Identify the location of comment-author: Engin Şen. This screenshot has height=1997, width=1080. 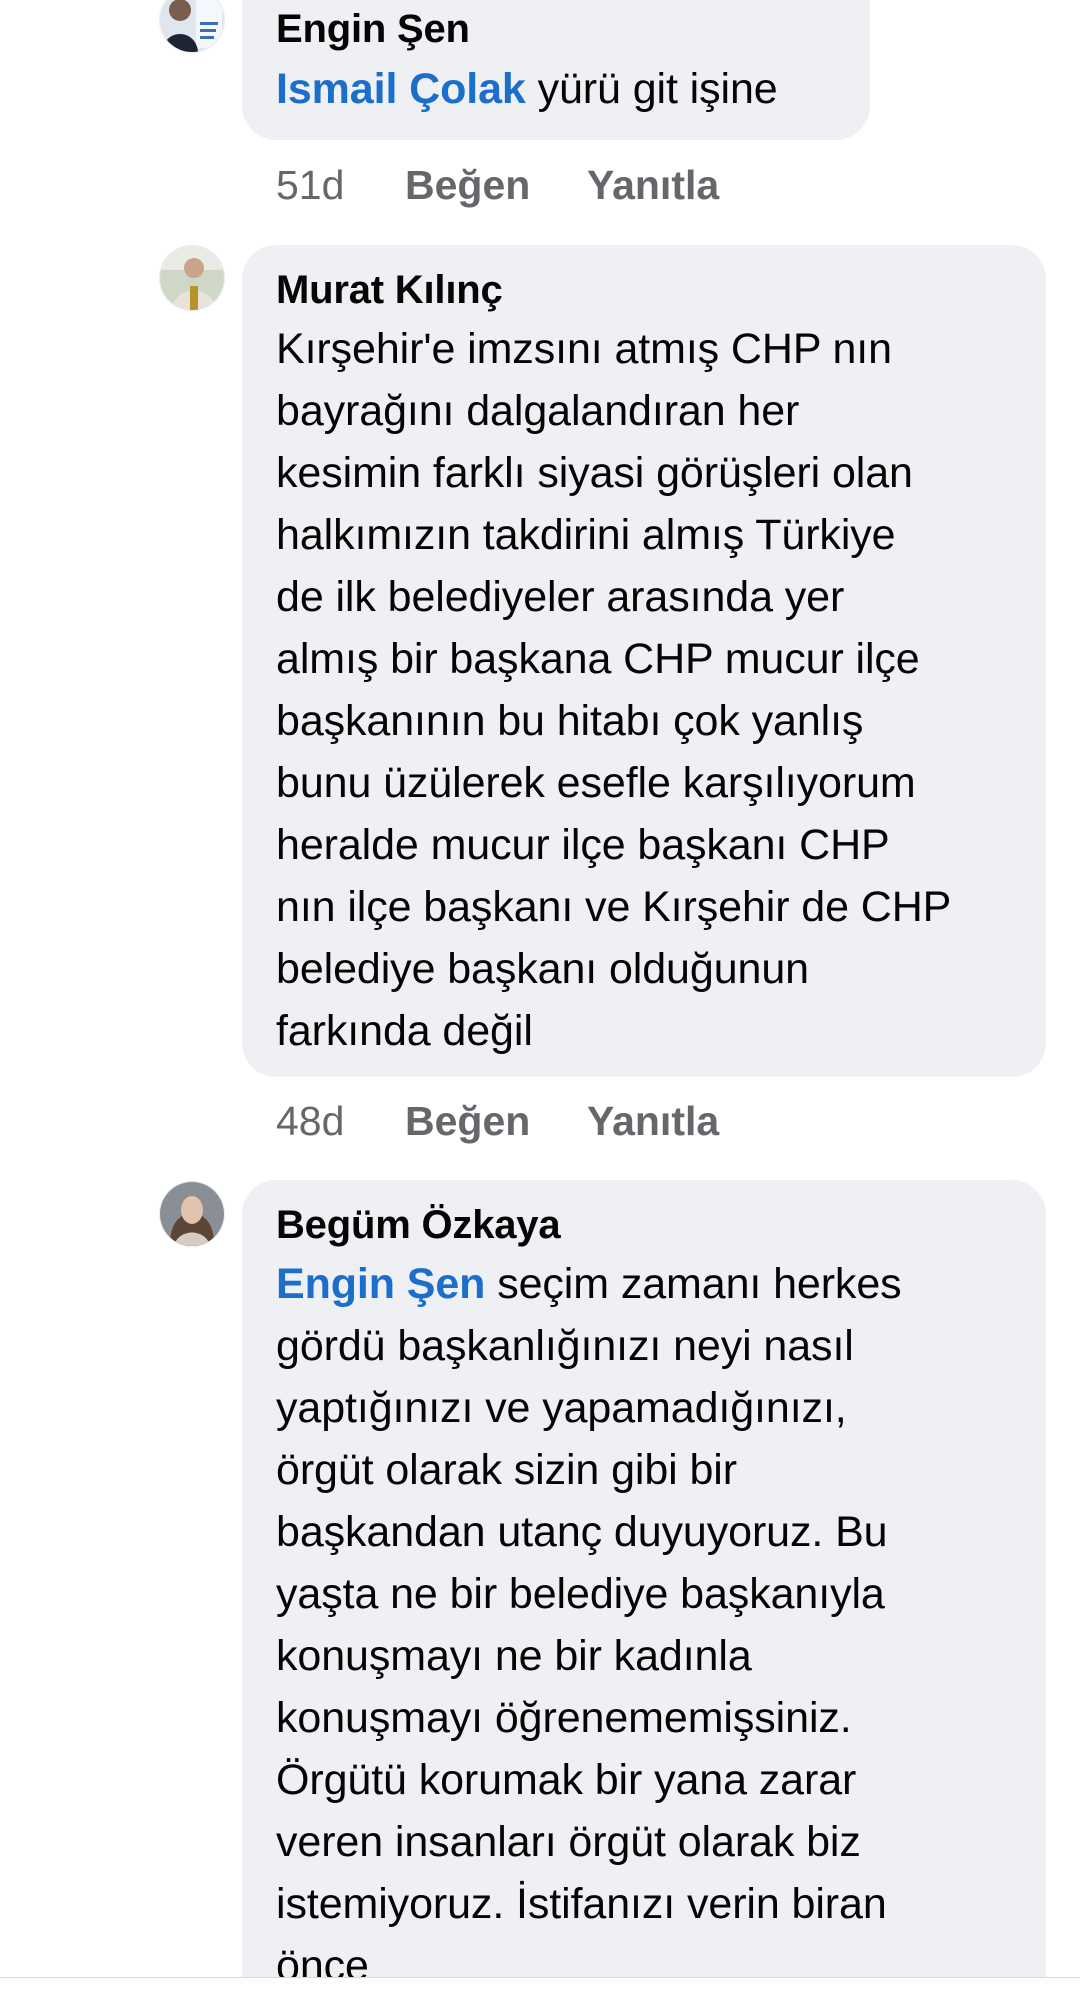
(556, 29).